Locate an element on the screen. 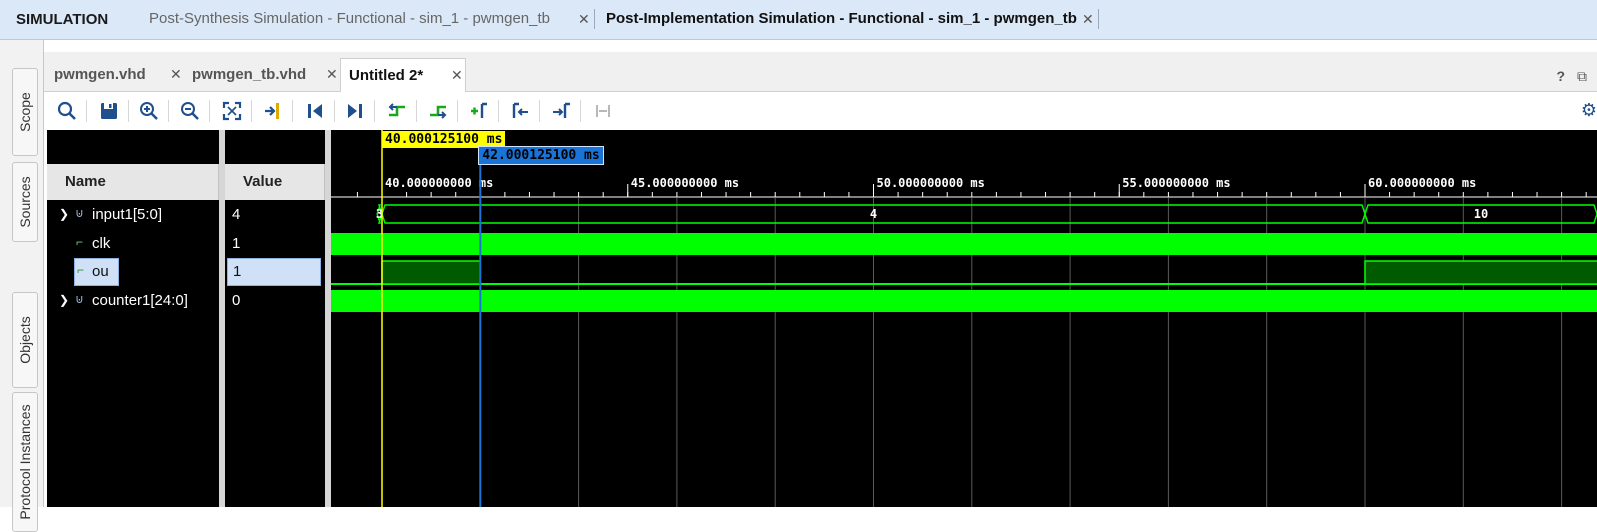 The height and width of the screenshot is (532, 1597). bus-value-label: 10 is located at coordinates (1481, 214).